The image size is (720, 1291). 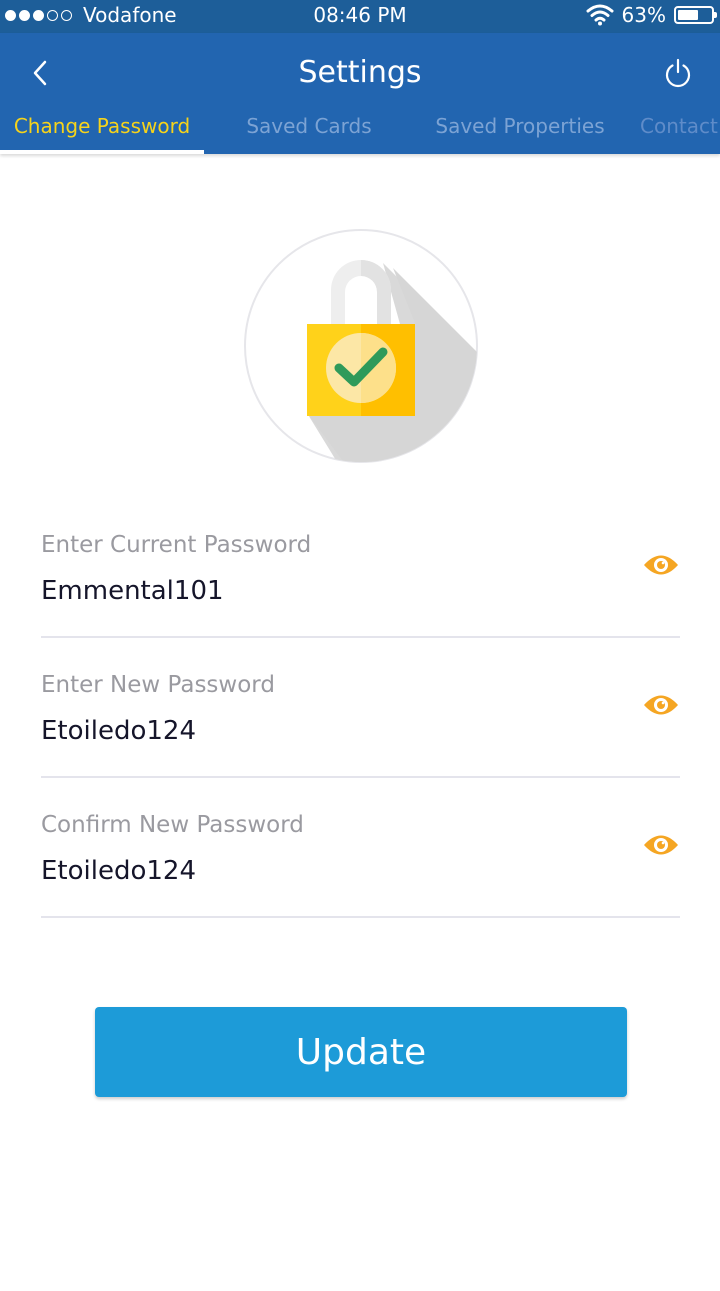 What do you see at coordinates (118, 731) in the screenshot?
I see `new-password-input: Etoiledo124` at bounding box center [118, 731].